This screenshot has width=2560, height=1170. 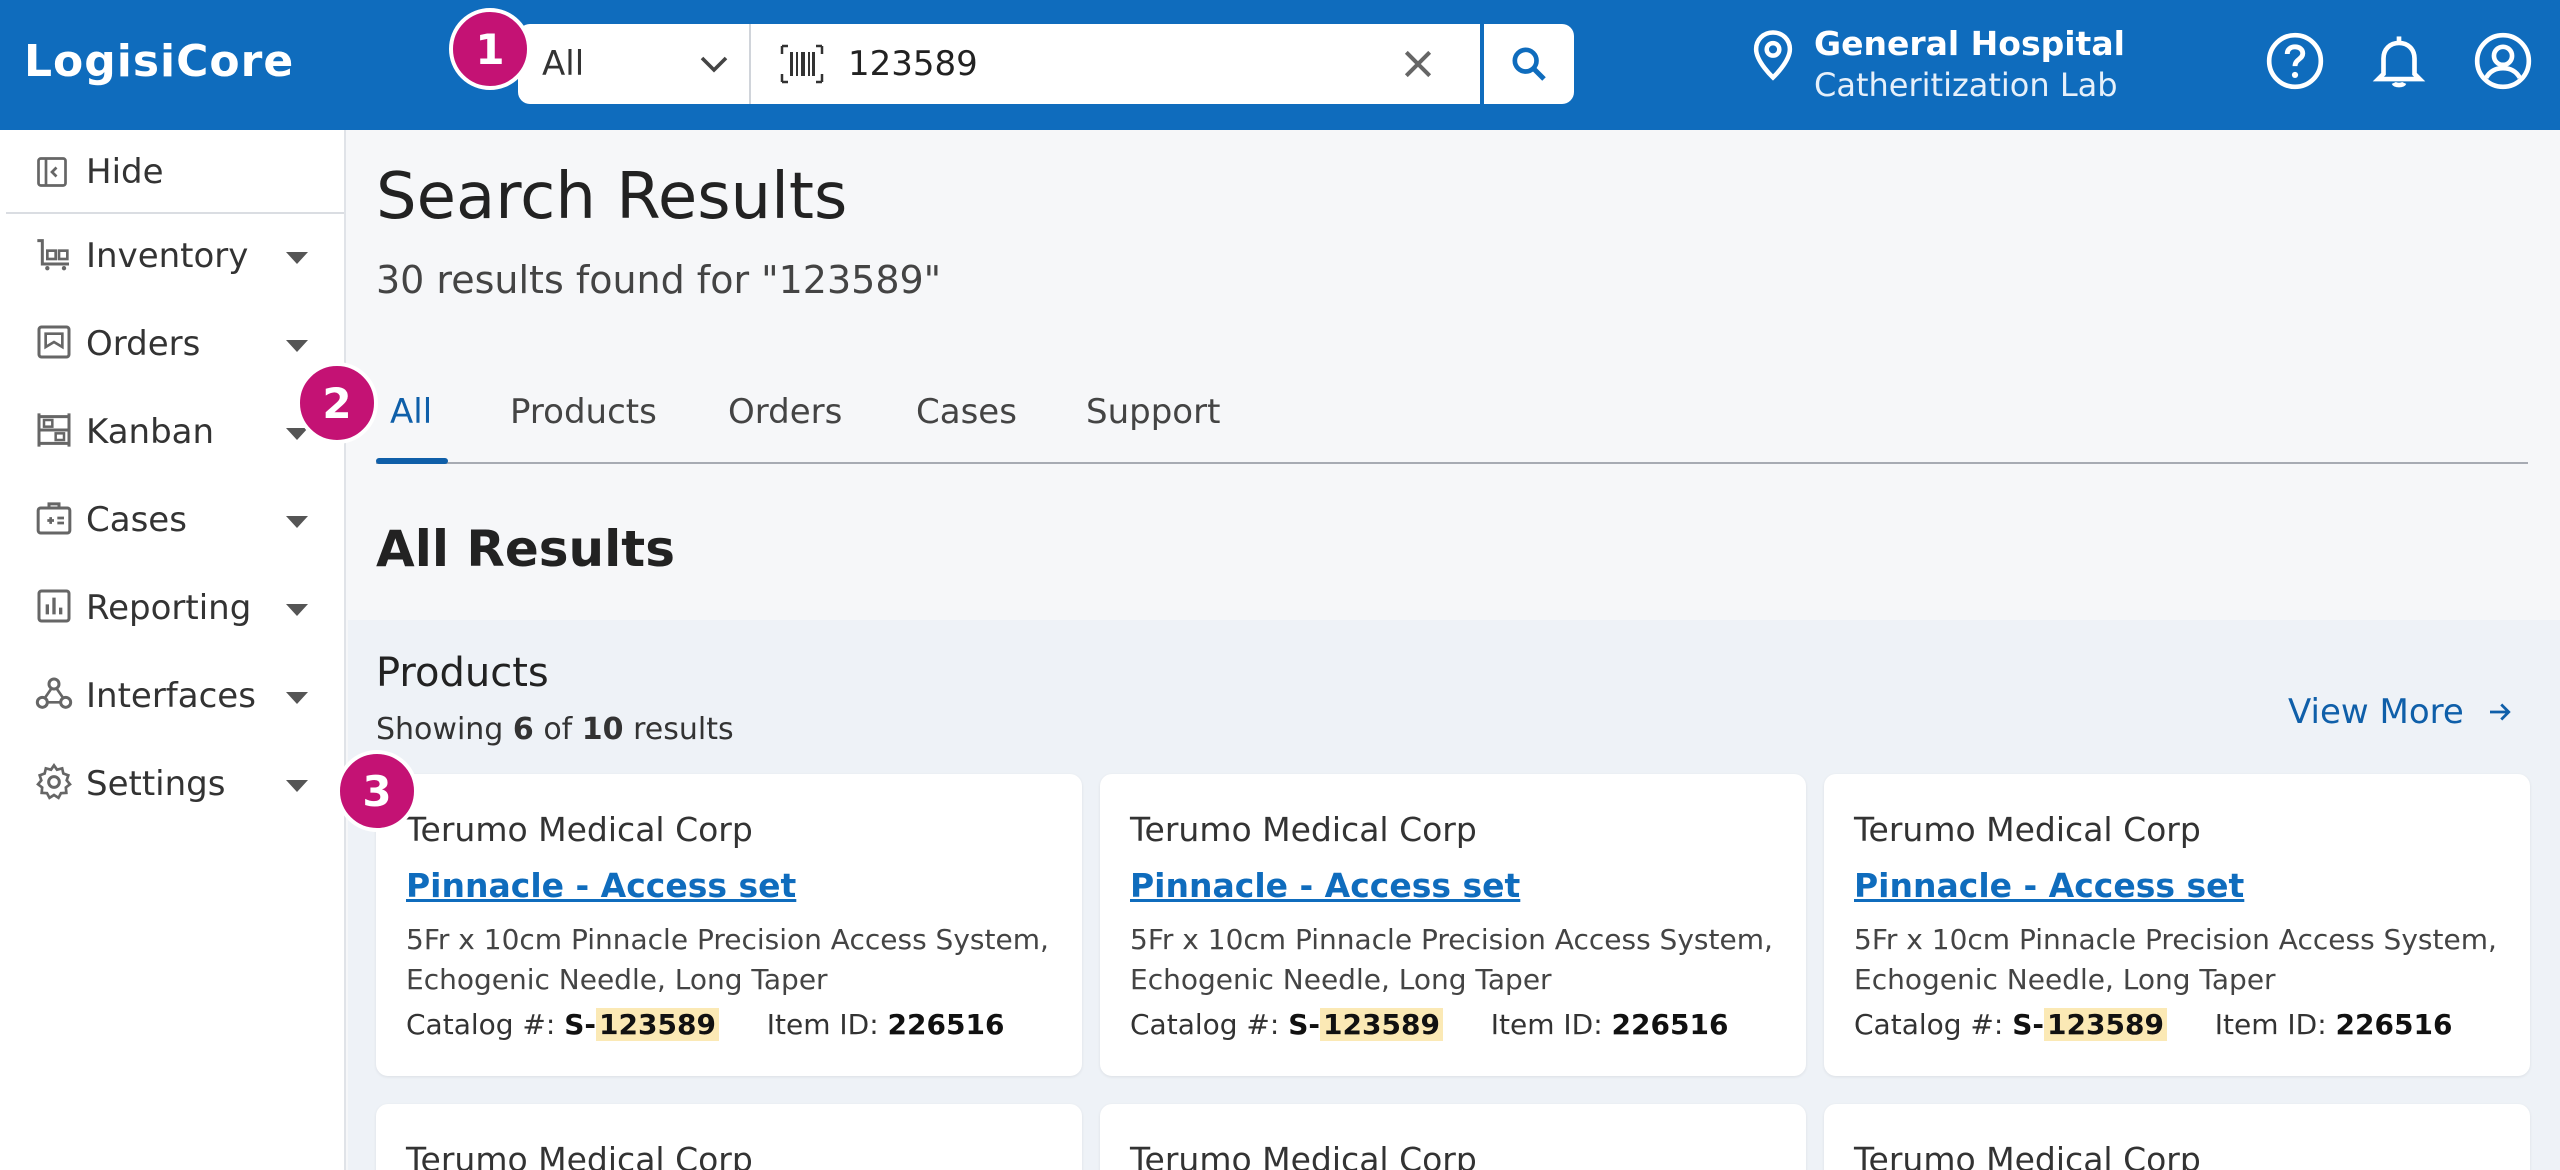 I want to click on sidebar-item-orders: Orders, so click(x=175, y=346).